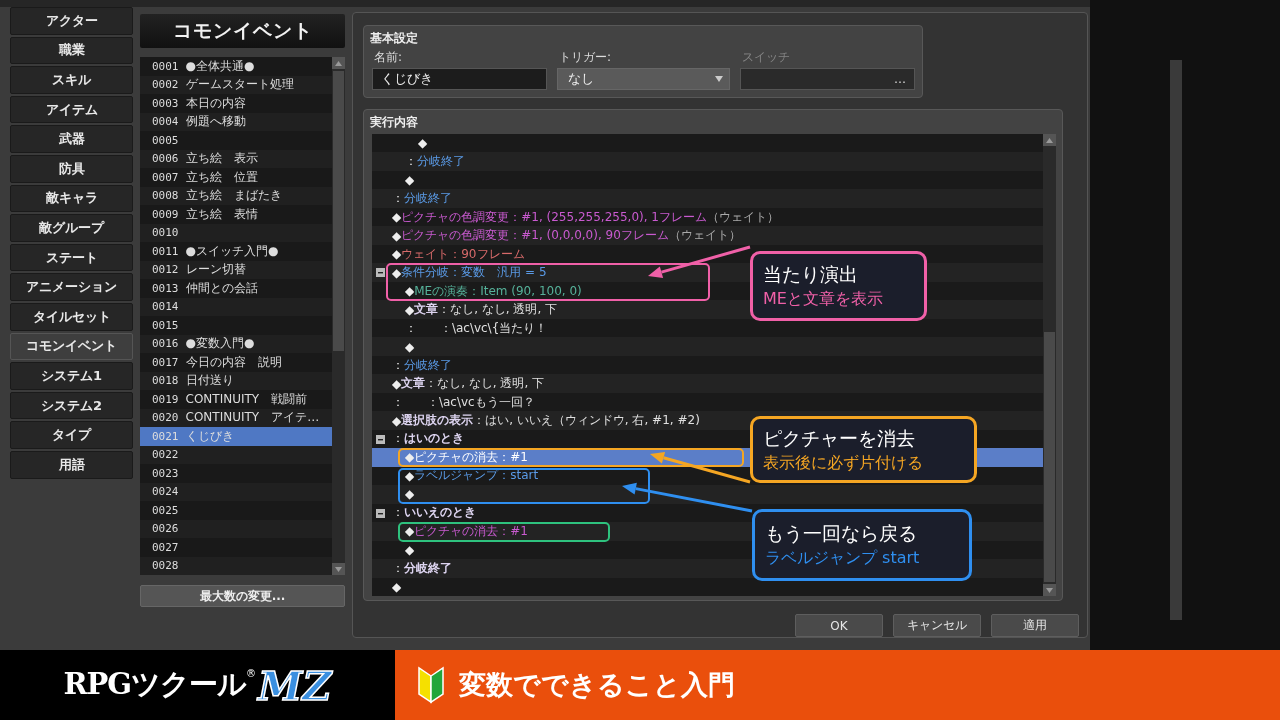 The width and height of the screenshot is (1280, 720). I want to click on beginner-mark-icon, so click(431, 685).